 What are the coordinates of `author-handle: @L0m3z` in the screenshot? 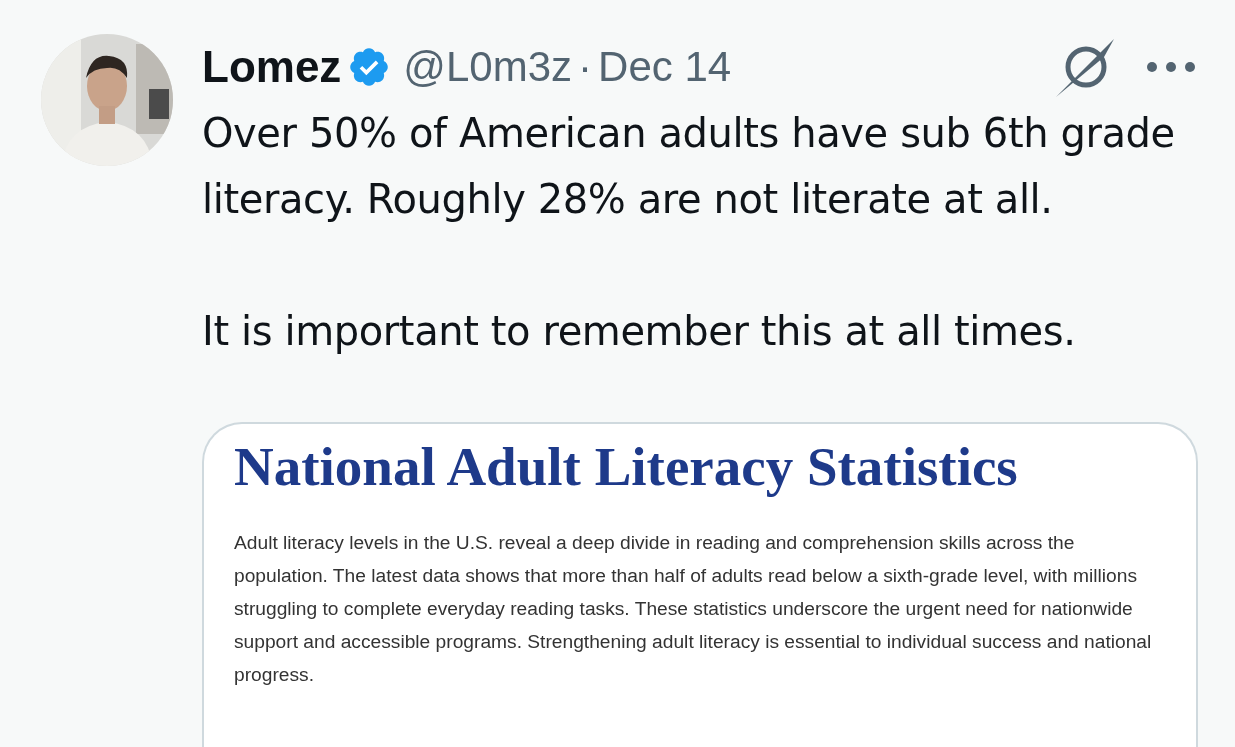 It's located at (488, 67).